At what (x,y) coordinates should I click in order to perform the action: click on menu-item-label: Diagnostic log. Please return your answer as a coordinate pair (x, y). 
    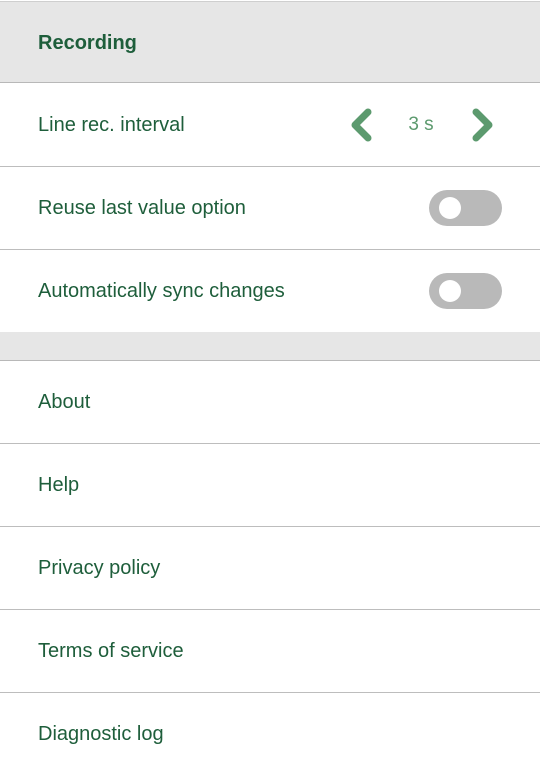
    Looking at the image, I should click on (101, 734).